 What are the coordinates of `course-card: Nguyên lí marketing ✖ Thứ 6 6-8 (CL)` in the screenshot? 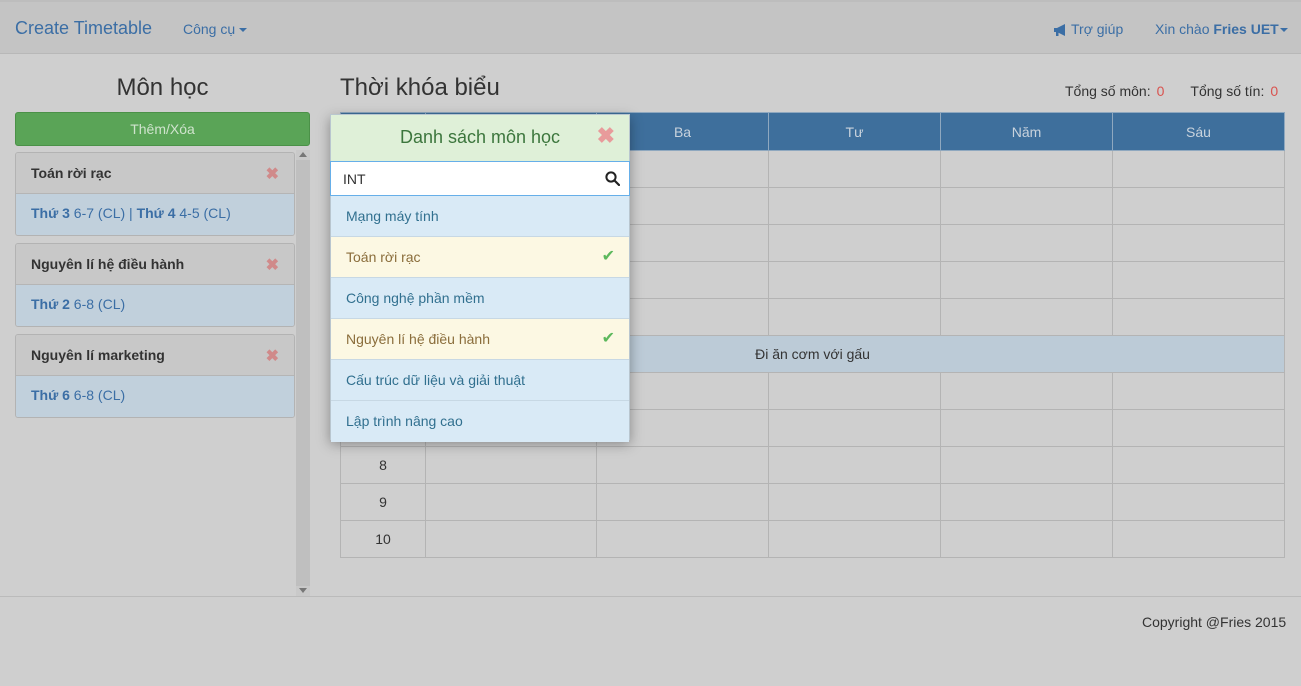 It's located at (155, 376).